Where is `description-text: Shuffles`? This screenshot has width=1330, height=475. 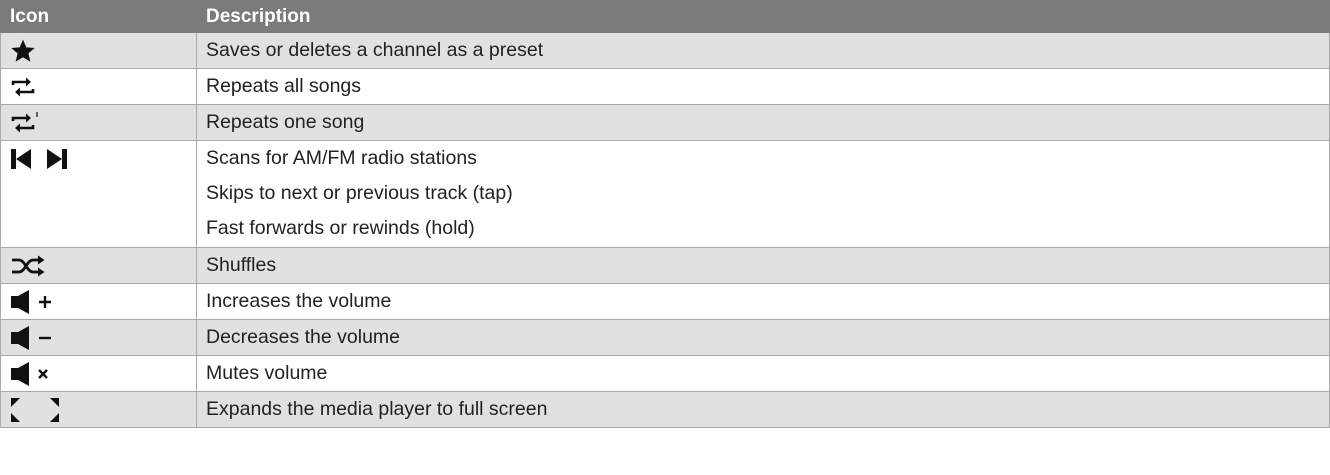
description-text: Shuffles is located at coordinates (241, 265).